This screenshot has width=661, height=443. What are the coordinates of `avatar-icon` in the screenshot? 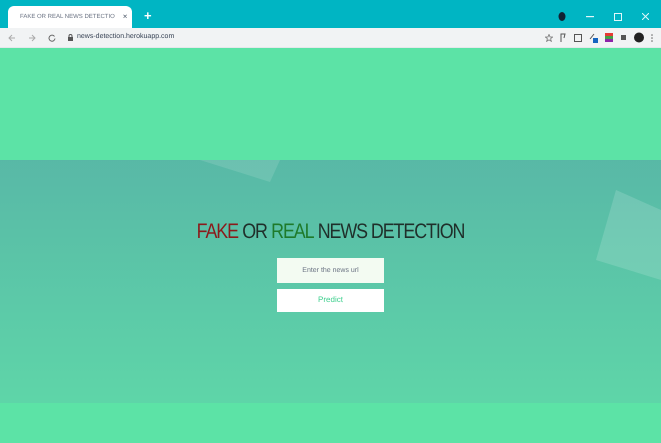 It's located at (639, 37).